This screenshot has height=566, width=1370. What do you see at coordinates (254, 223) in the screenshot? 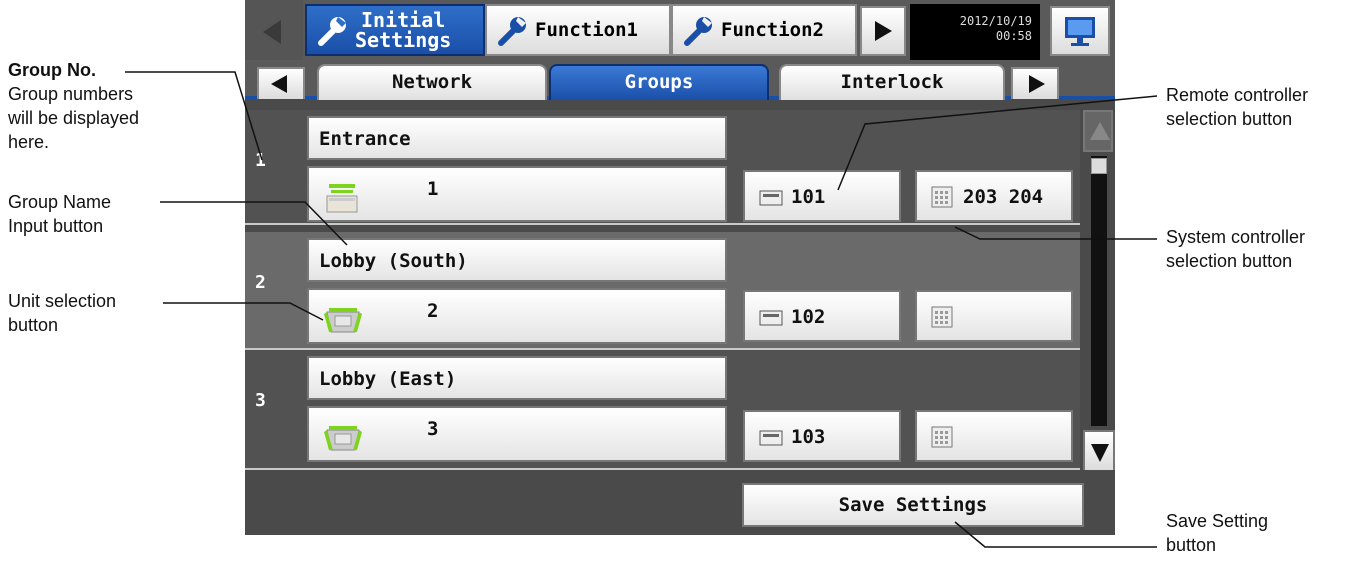
I see `leader-line-group-name` at bounding box center [254, 223].